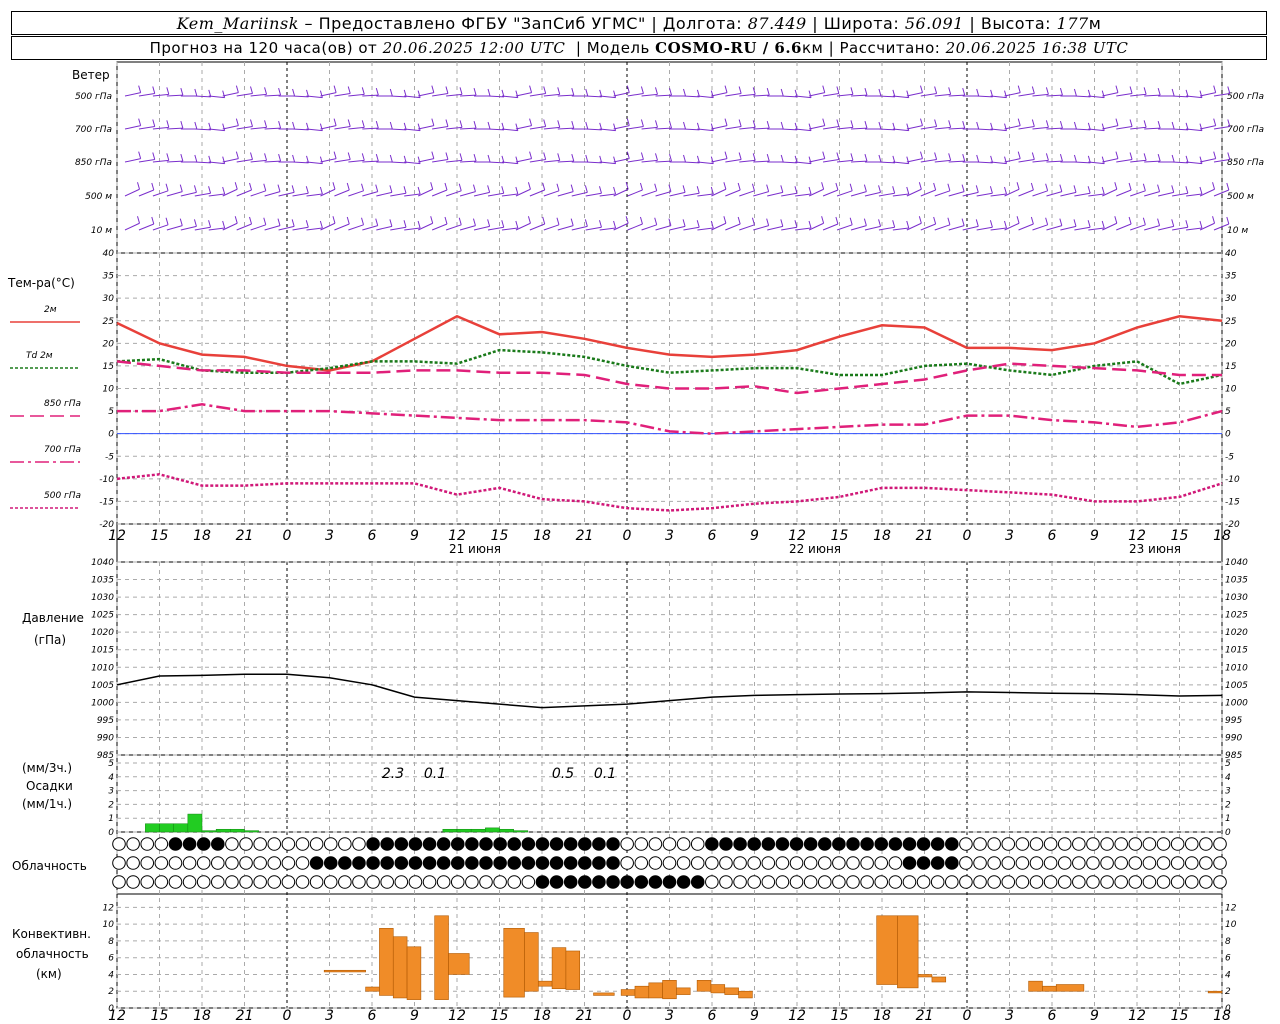 This screenshot has height=1024, width=1280. Describe the element at coordinates (1231, 367) in the screenshot. I see `temp-ytick-right: 15` at that location.